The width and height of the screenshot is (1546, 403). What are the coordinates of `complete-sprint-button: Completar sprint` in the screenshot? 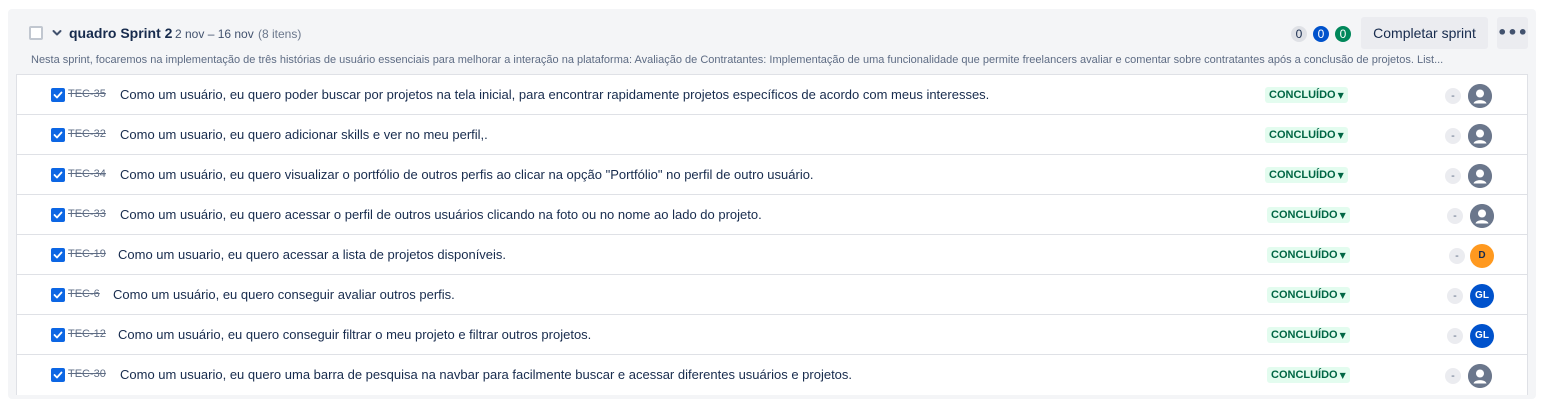 It's located at (1424, 33).